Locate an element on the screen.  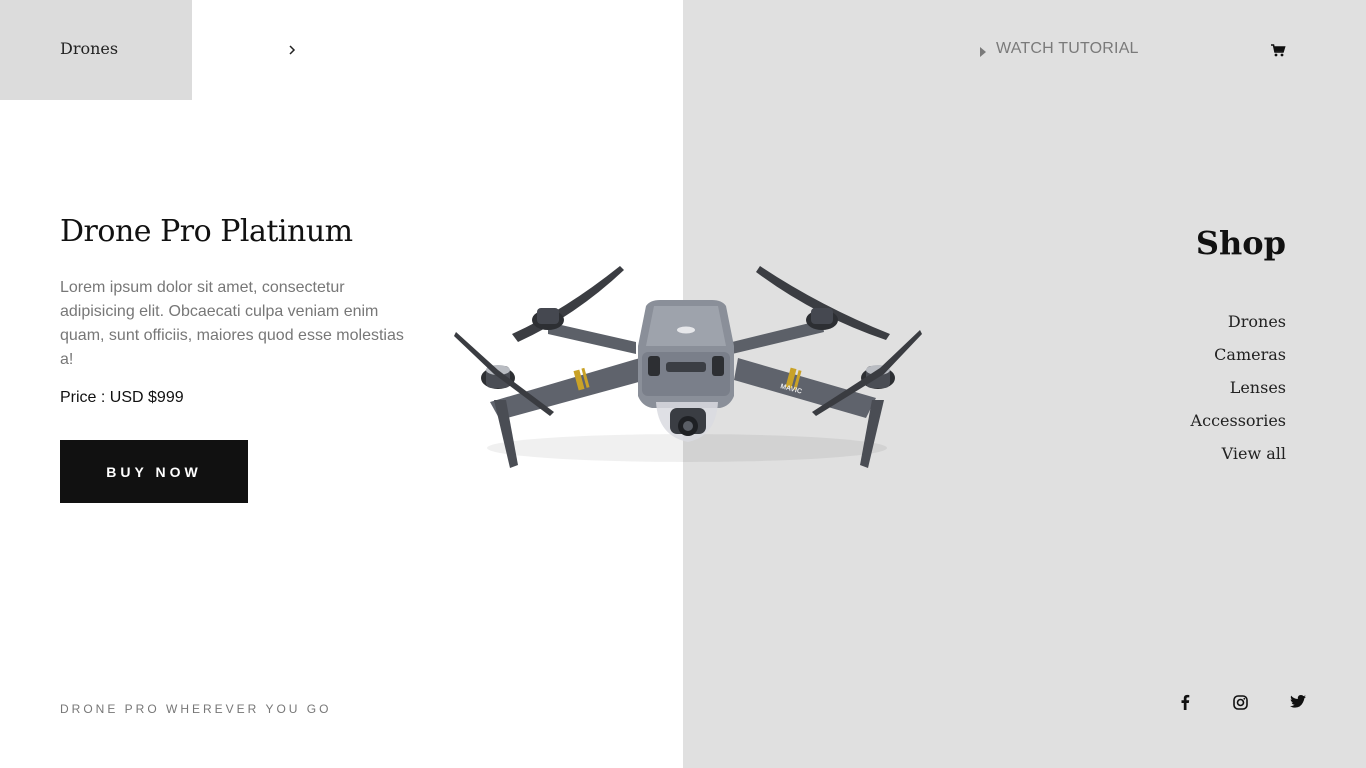
product-title: Drone Pro Platinum is located at coordinates (206, 231).